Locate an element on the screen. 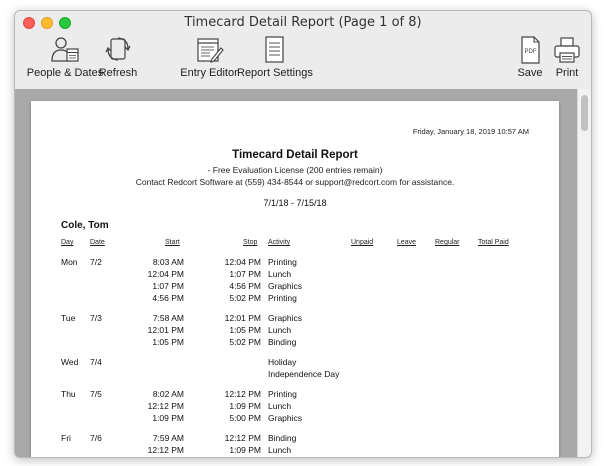 The width and height of the screenshot is (605, 466). window-title: Timecard Detail Report (Page 1 of 8) is located at coordinates (303, 22).